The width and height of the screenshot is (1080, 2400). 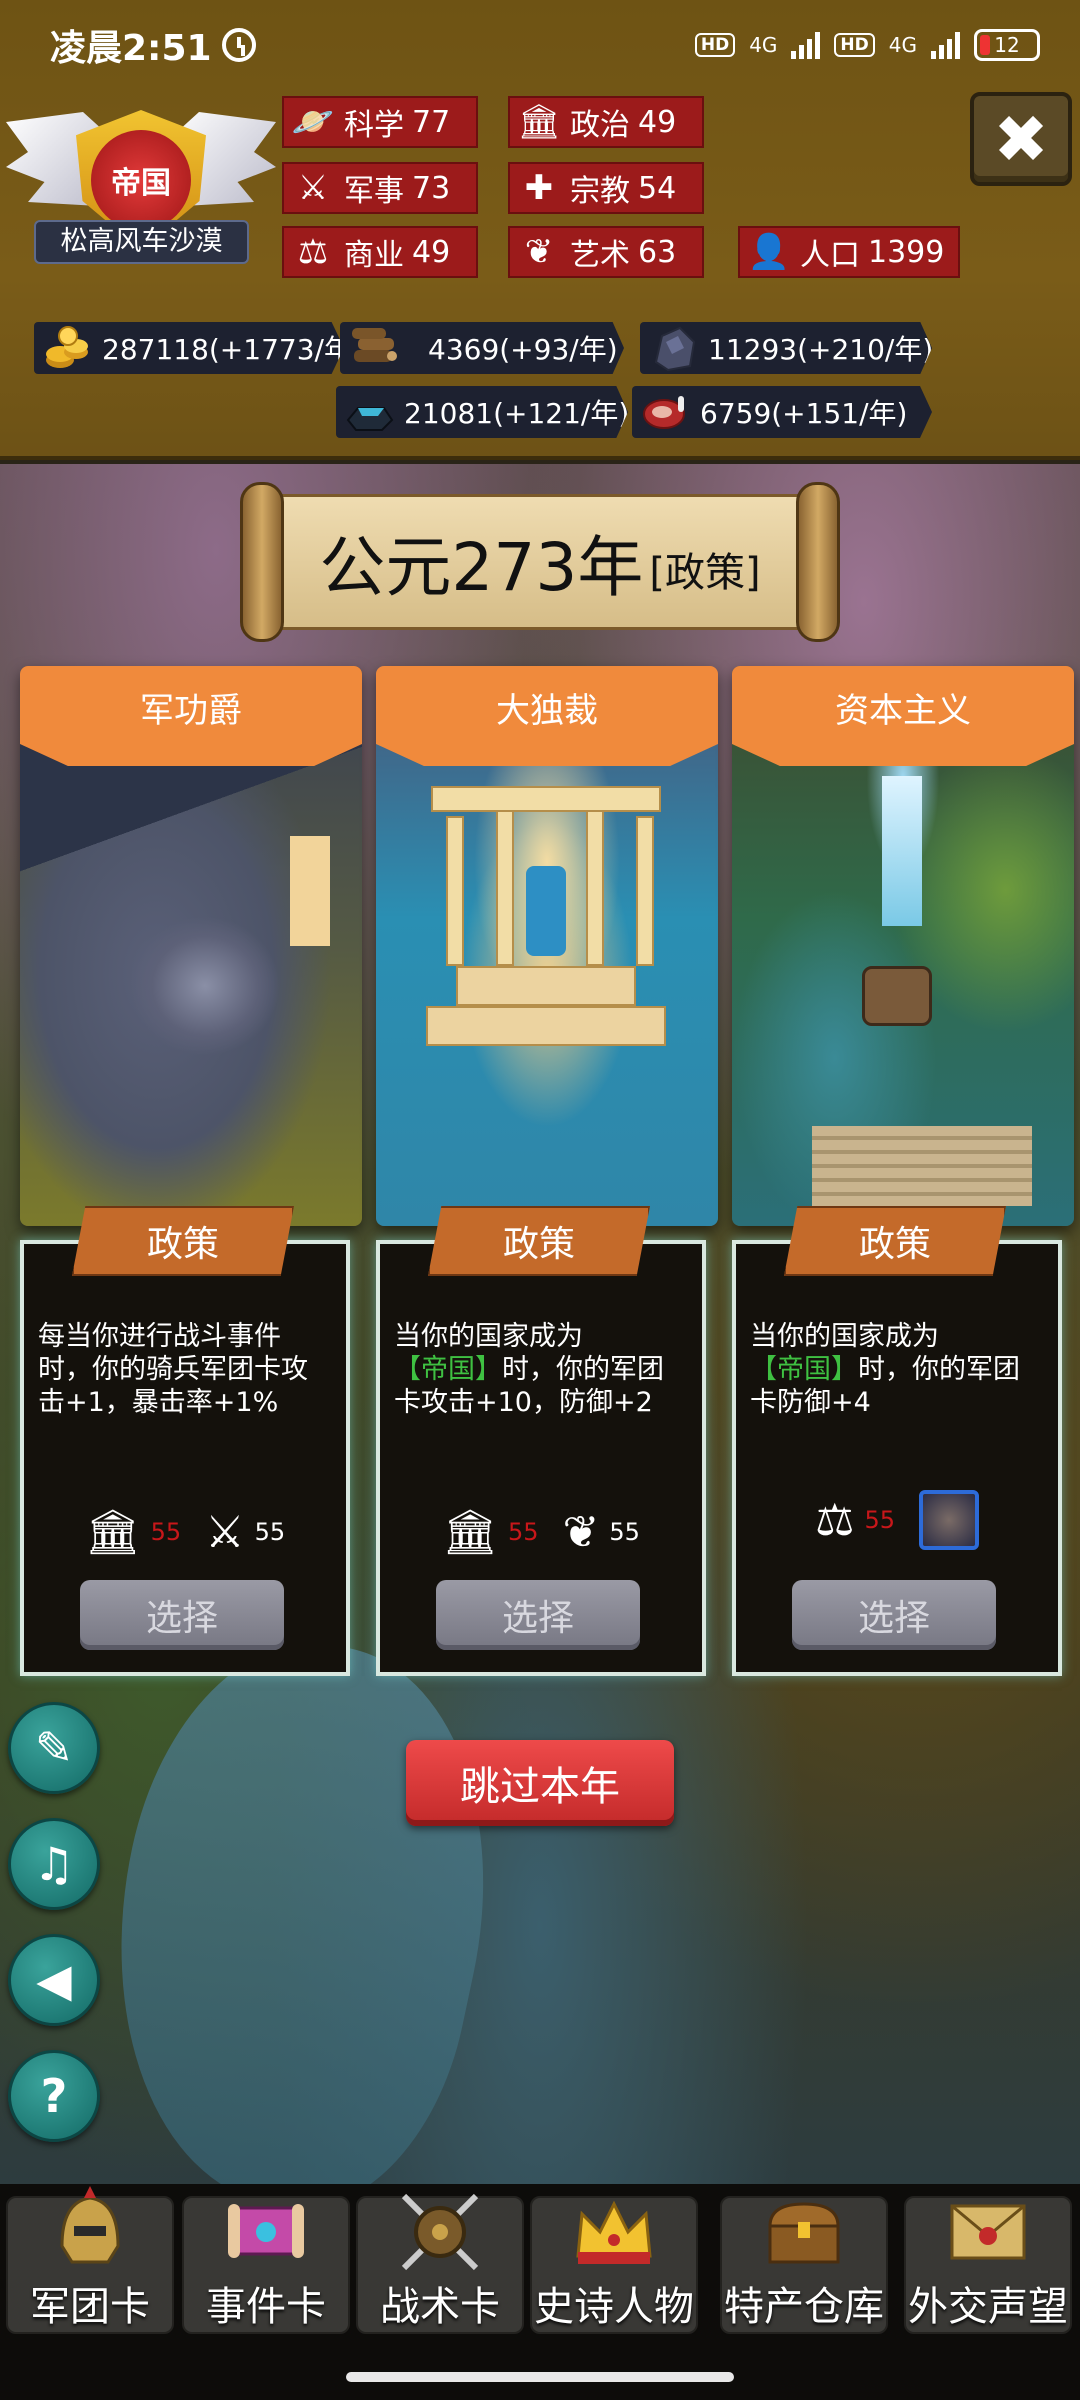 What do you see at coordinates (614, 2232) in the screenshot?
I see `crown-icon` at bounding box center [614, 2232].